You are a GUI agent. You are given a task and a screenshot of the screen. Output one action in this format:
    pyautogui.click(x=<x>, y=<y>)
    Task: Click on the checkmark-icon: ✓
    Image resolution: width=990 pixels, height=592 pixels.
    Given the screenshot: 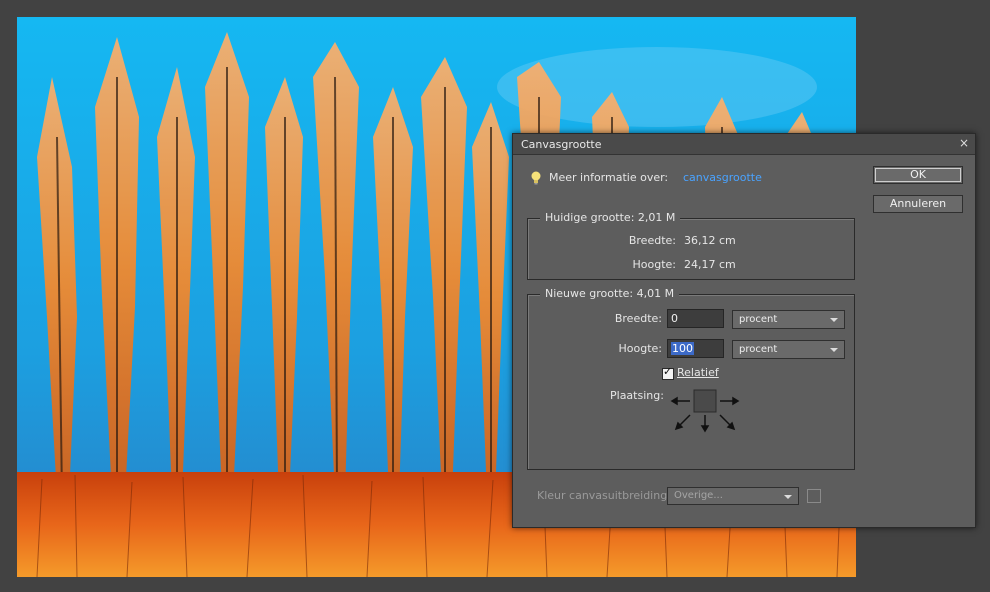 What is the action you would take?
    pyautogui.click(x=668, y=371)
    